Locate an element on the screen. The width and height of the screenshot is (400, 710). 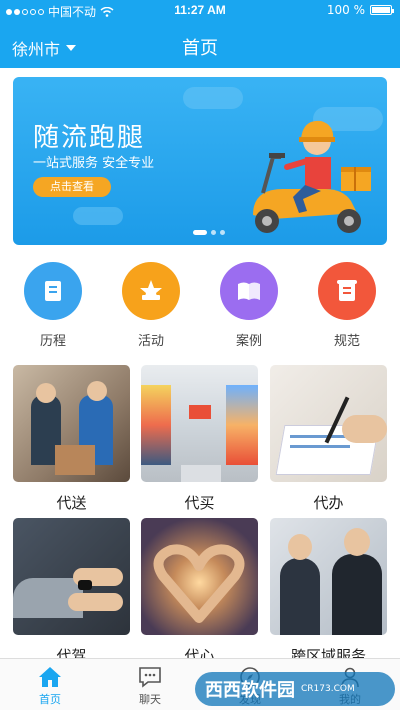
battery-percent: 100 % is located at coordinates (345, 10).